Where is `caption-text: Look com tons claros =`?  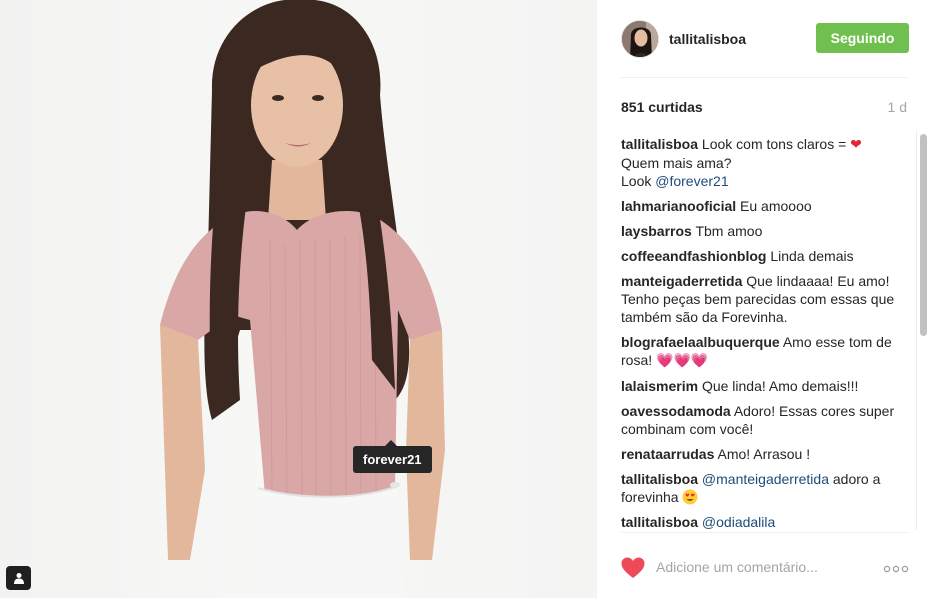 caption-text: Look com tons claros = is located at coordinates (774, 144).